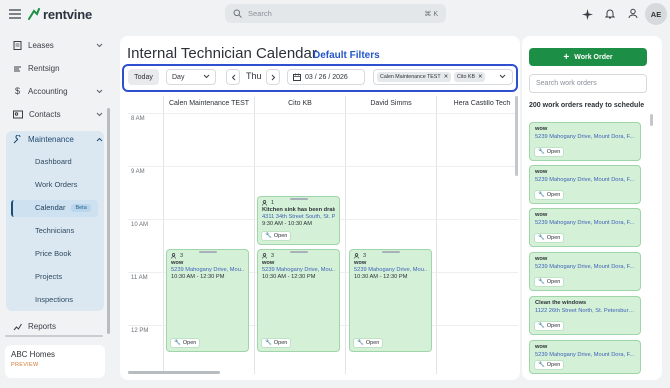  I want to click on calendar-icon, so click(297, 77).